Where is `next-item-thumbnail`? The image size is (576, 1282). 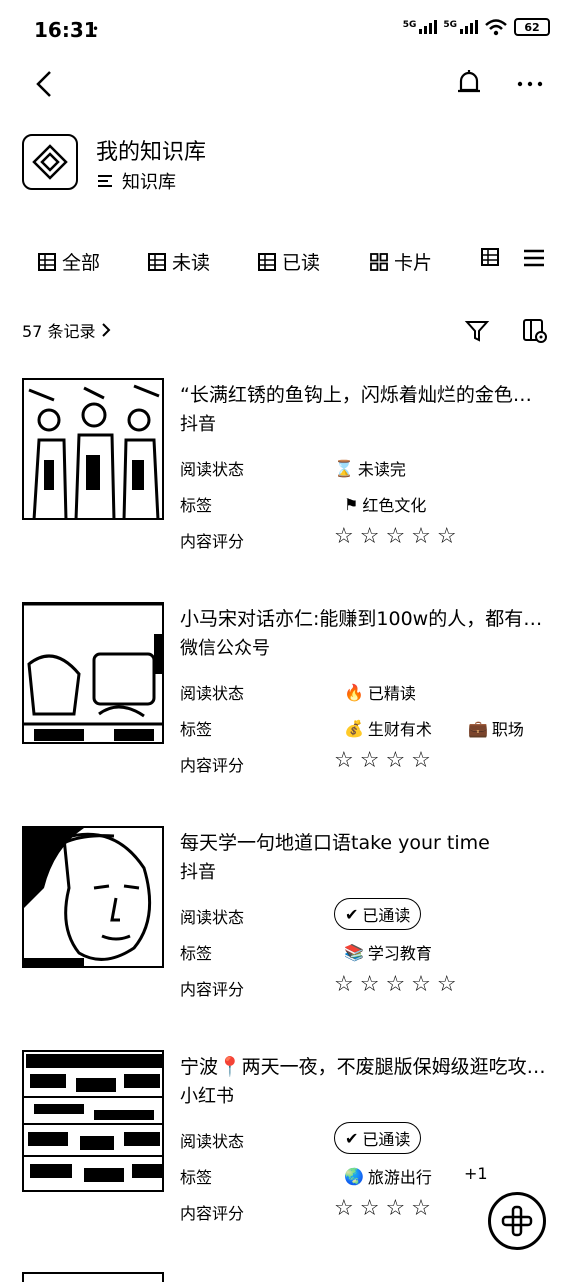 next-item-thumbnail is located at coordinates (93, 1277).